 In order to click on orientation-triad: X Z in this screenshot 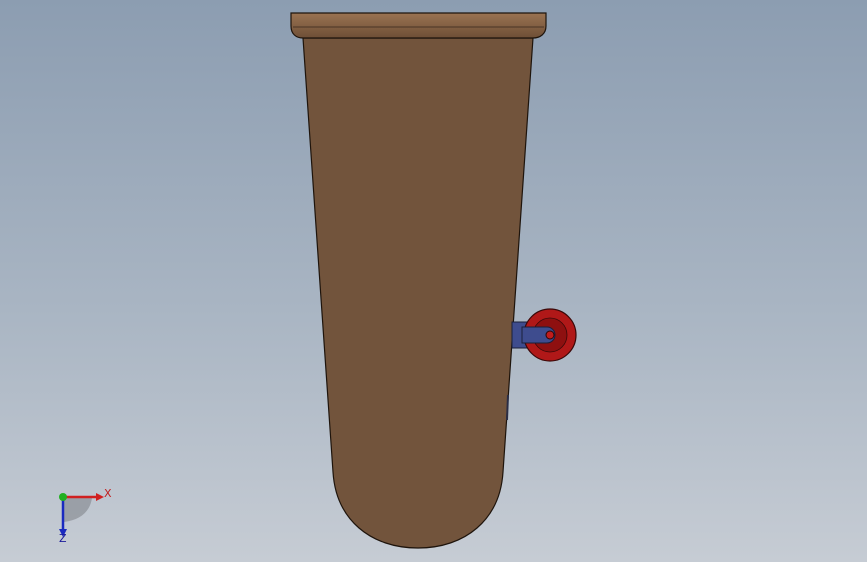, I will do `click(85, 516)`.